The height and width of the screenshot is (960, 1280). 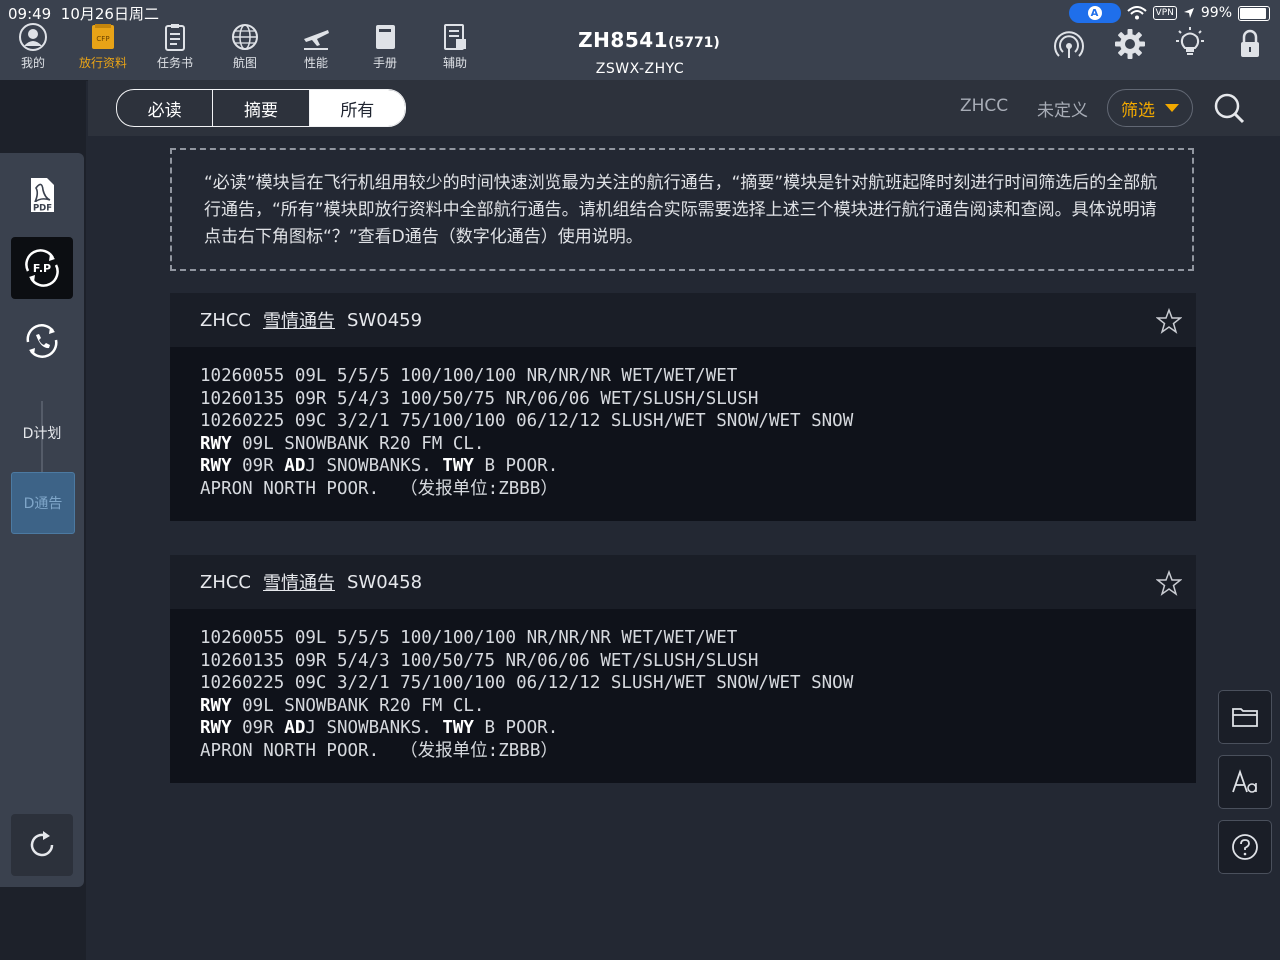 I want to click on lock-icon, so click(x=1250, y=43).